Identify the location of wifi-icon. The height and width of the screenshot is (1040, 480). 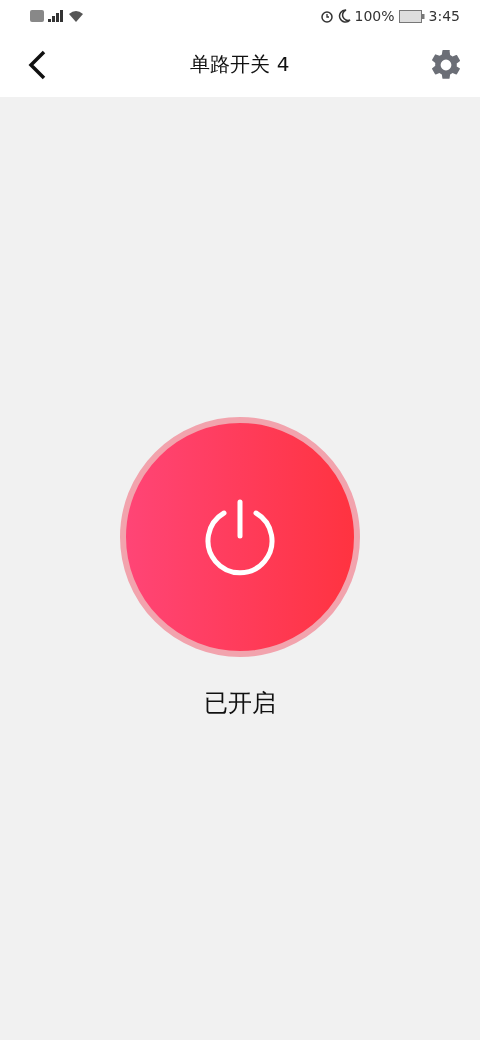
(76, 16).